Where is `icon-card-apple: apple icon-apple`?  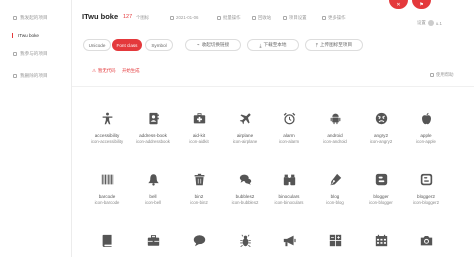
icon-card-apple: apple icon-apple is located at coordinates (426, 128).